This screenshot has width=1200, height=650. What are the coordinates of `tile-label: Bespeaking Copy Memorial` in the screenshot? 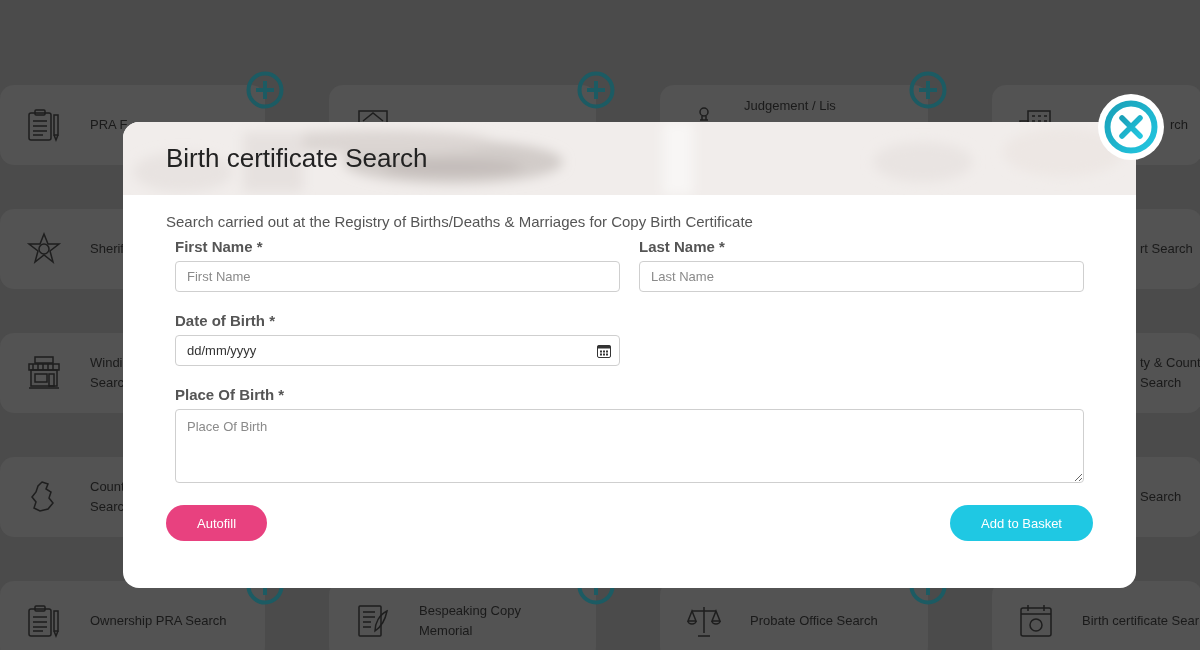 It's located at (470, 621).